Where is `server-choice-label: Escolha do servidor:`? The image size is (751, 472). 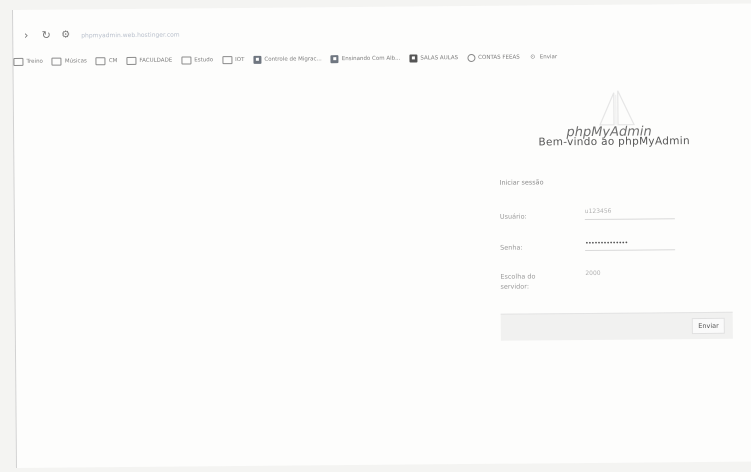
server-choice-label: Escolha do servidor: is located at coordinates (517, 281).